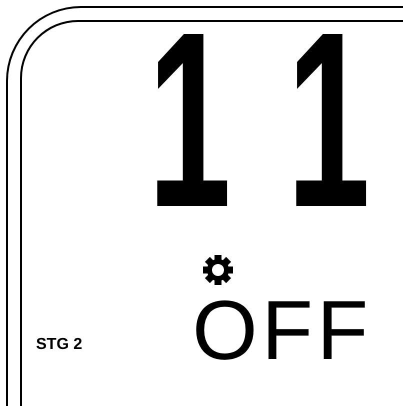 The width and height of the screenshot is (403, 406). What do you see at coordinates (218, 270) in the screenshot?
I see `settings-icon` at bounding box center [218, 270].